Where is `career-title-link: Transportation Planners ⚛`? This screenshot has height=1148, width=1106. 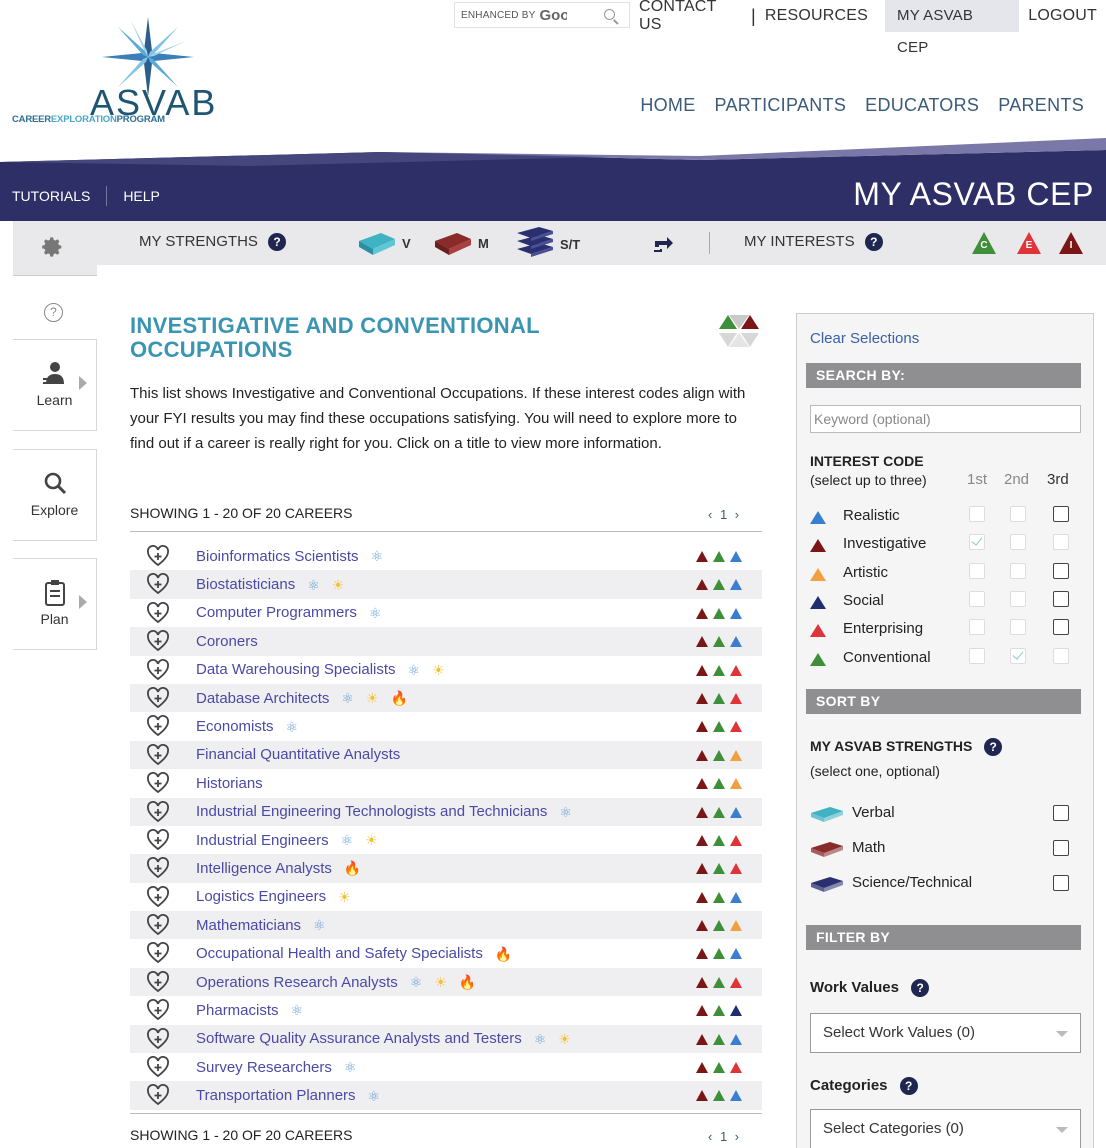
career-title-link: Transportation Planners ⚛ is located at coordinates (288, 1095).